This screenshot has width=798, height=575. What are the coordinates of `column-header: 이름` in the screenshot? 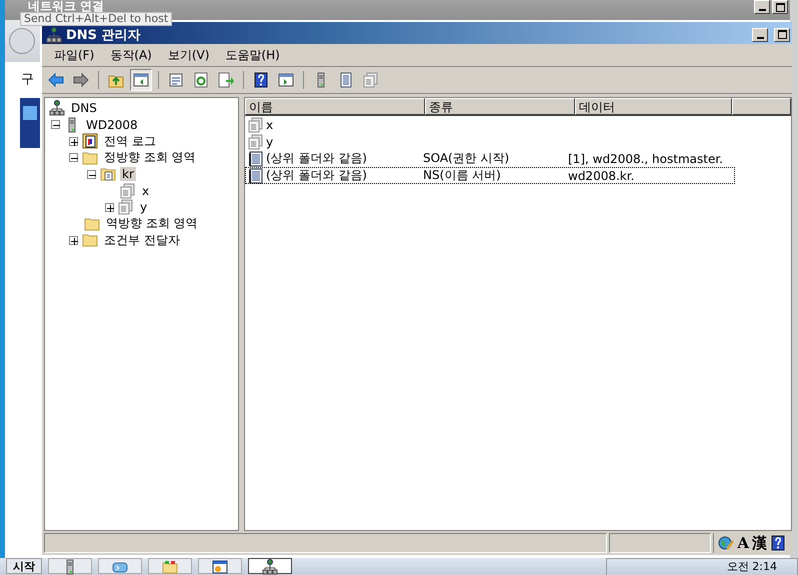 It's located at (335, 106).